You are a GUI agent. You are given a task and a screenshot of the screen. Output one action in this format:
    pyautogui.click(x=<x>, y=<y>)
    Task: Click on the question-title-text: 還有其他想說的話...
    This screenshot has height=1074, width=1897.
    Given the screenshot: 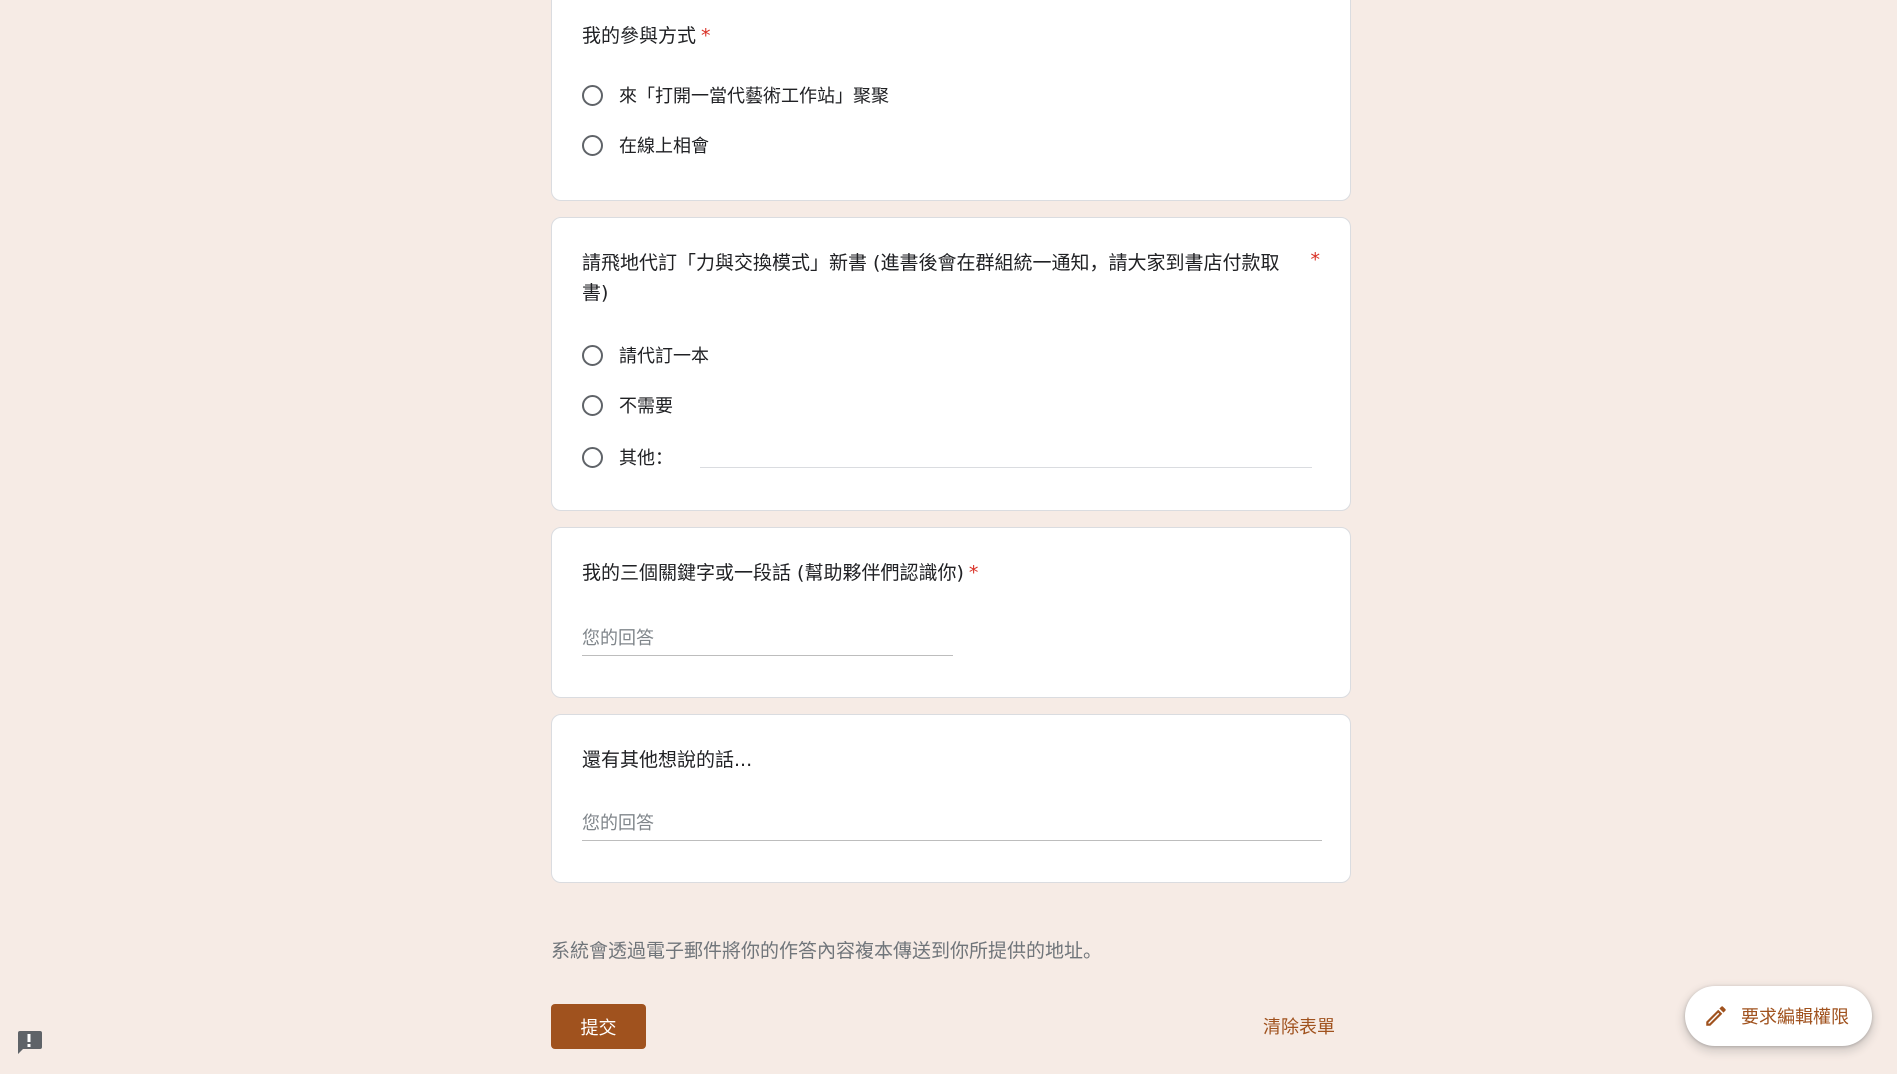 What is the action you would take?
    pyautogui.click(x=667, y=760)
    